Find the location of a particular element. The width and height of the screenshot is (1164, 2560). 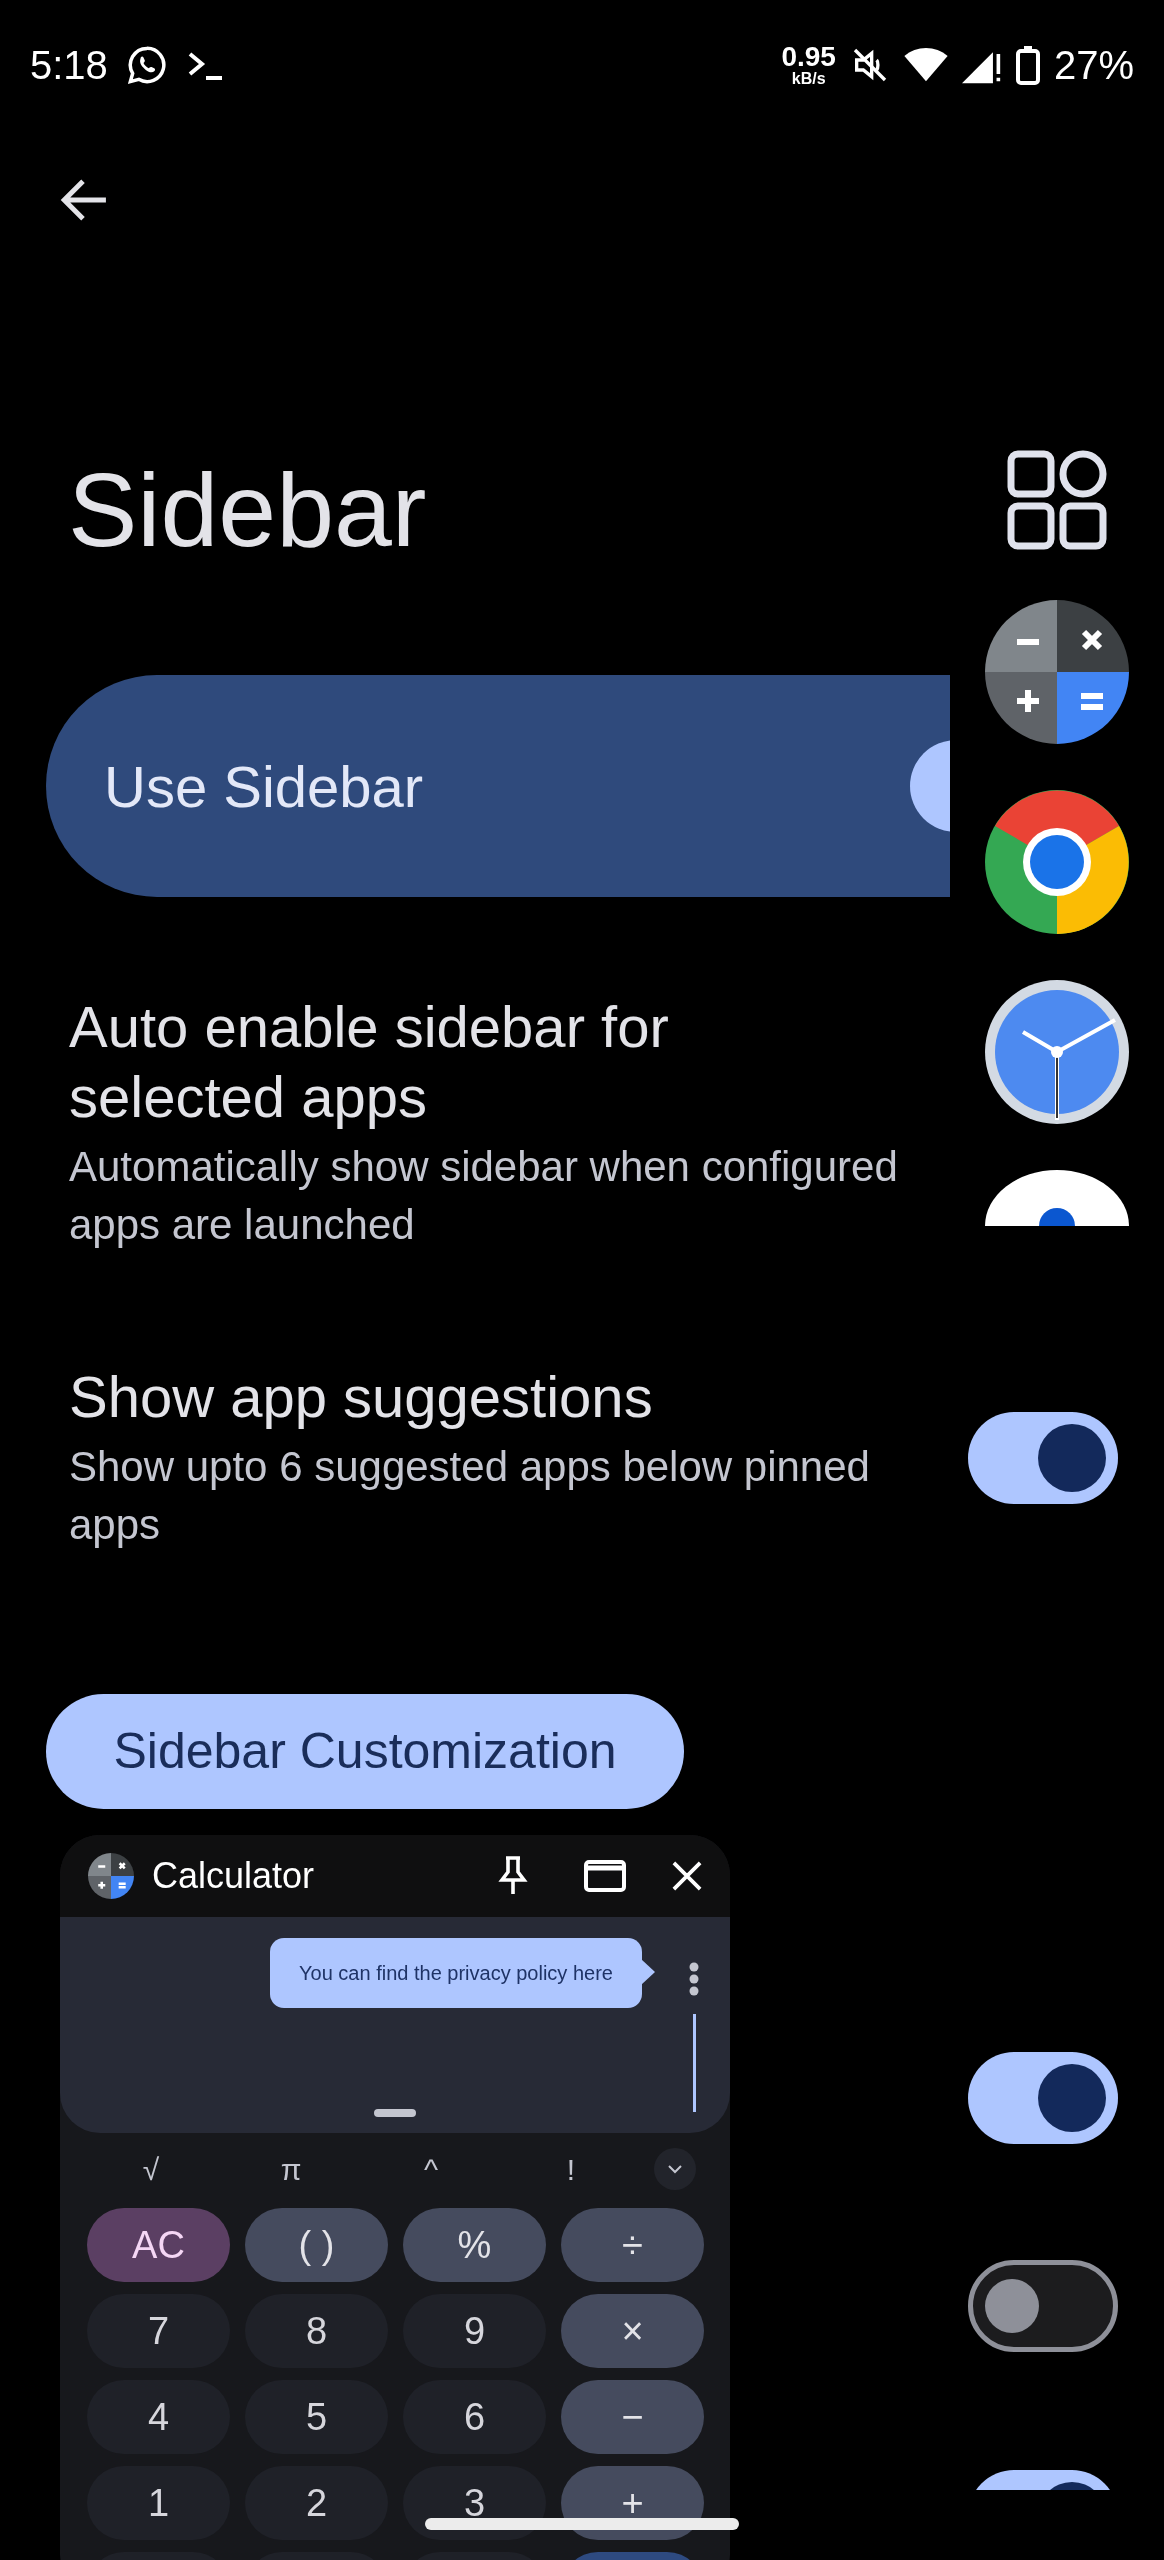

network-unit: kB/s is located at coordinates (808, 79).